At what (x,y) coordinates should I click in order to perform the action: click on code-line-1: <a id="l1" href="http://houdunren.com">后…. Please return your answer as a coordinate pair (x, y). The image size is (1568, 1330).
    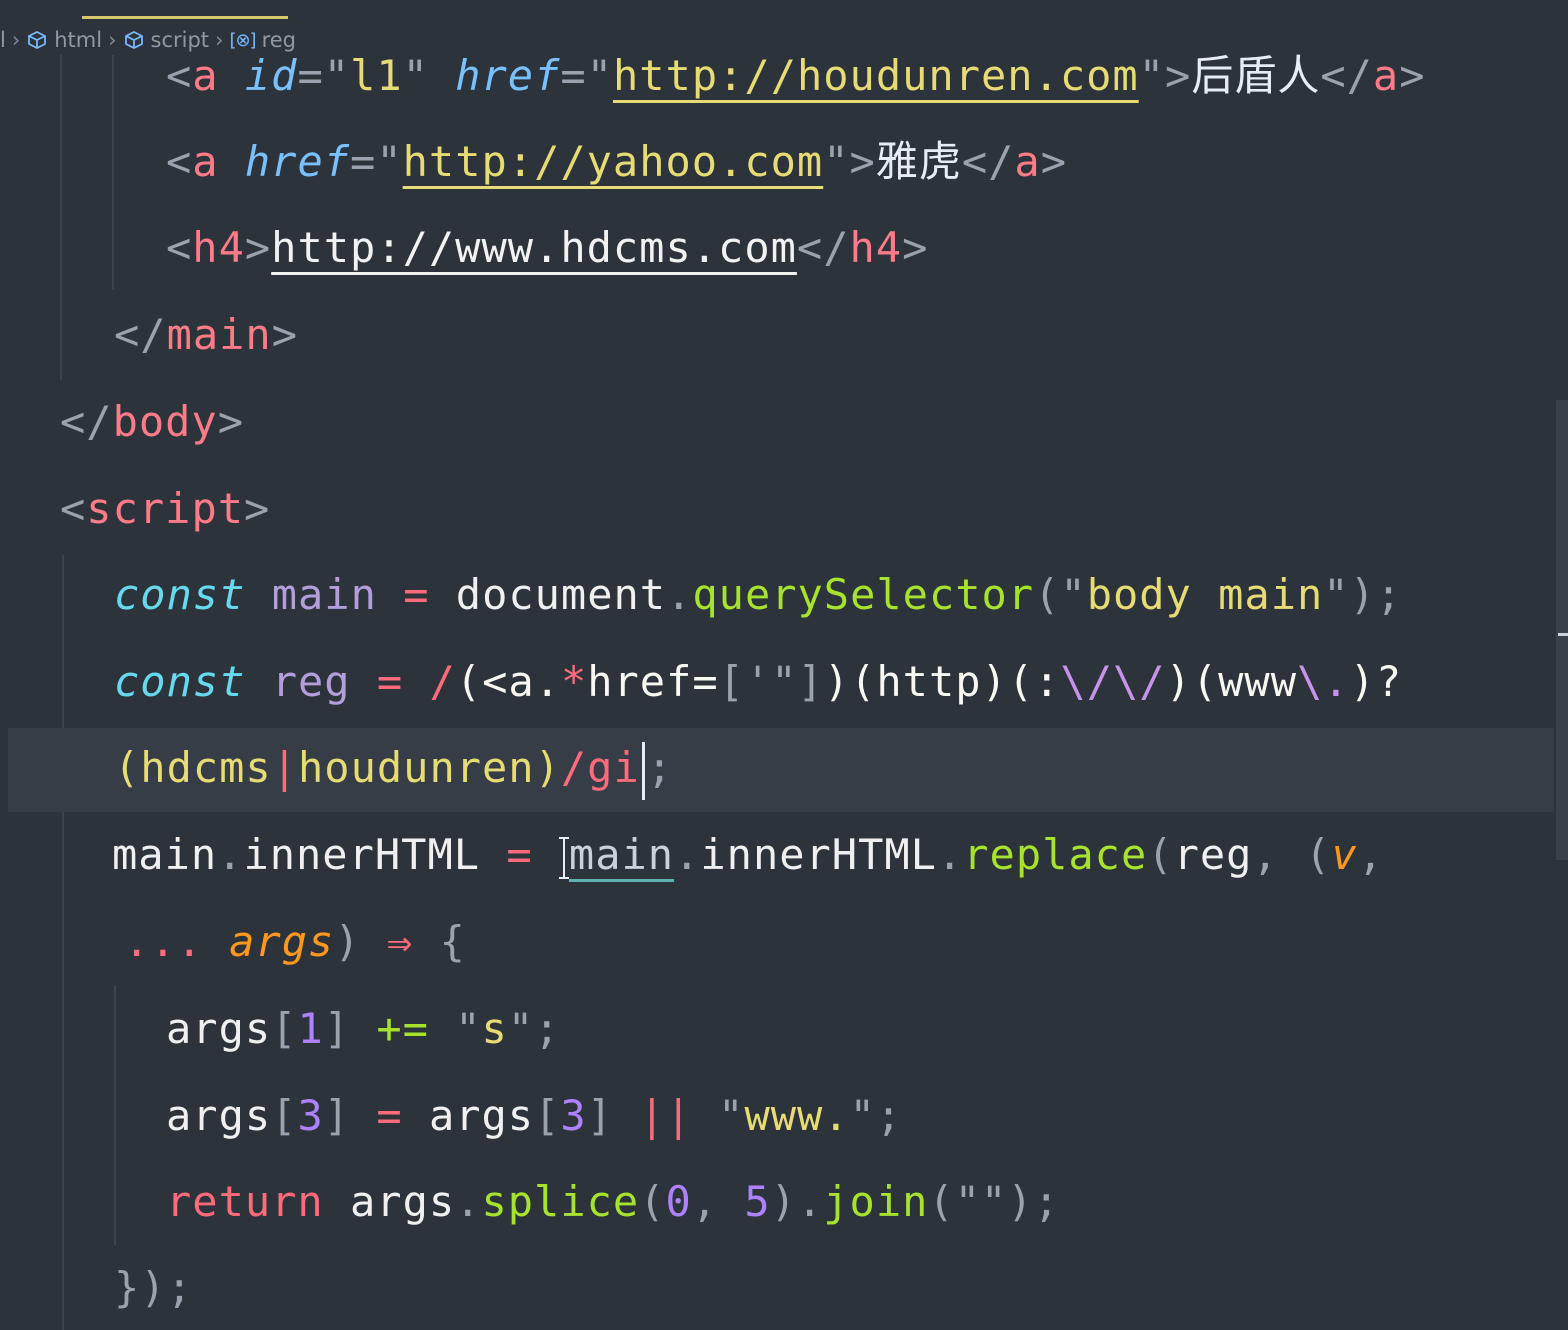
    Looking at the image, I should click on (796, 76).